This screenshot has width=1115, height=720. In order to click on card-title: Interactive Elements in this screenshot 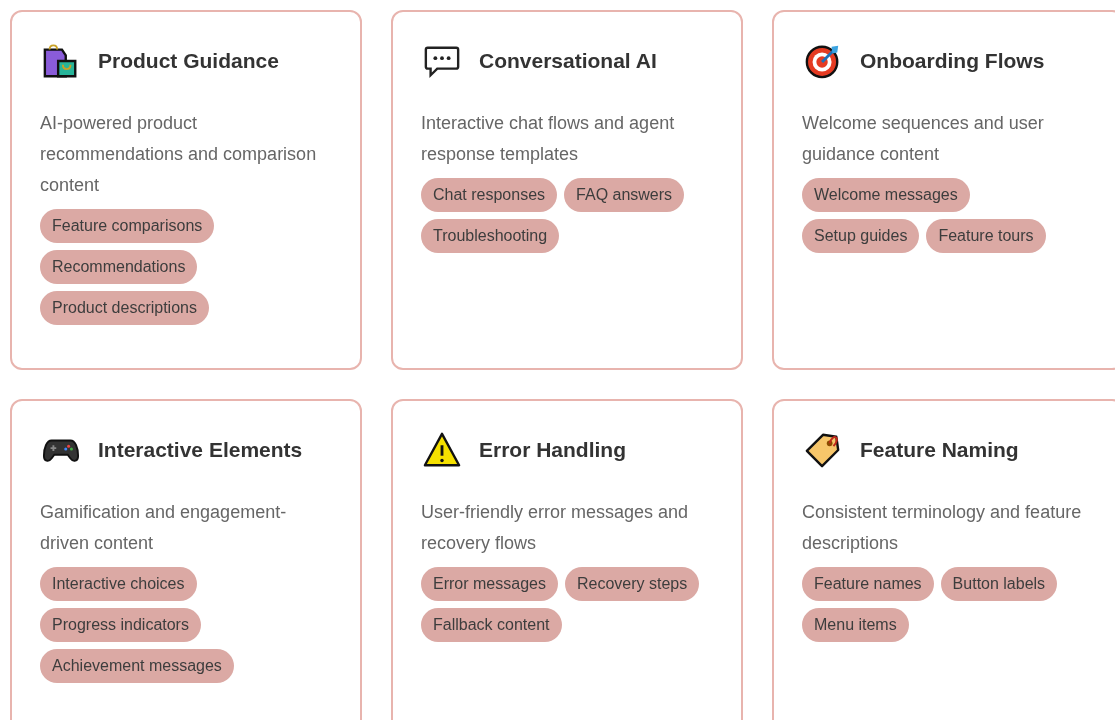, I will do `click(200, 450)`.